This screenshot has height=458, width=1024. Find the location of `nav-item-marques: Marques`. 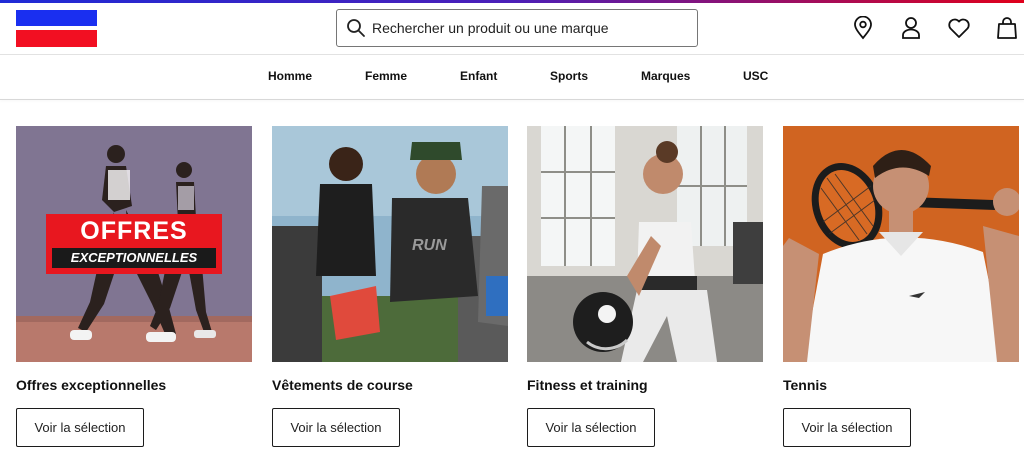

nav-item-marques: Marques is located at coordinates (665, 76).